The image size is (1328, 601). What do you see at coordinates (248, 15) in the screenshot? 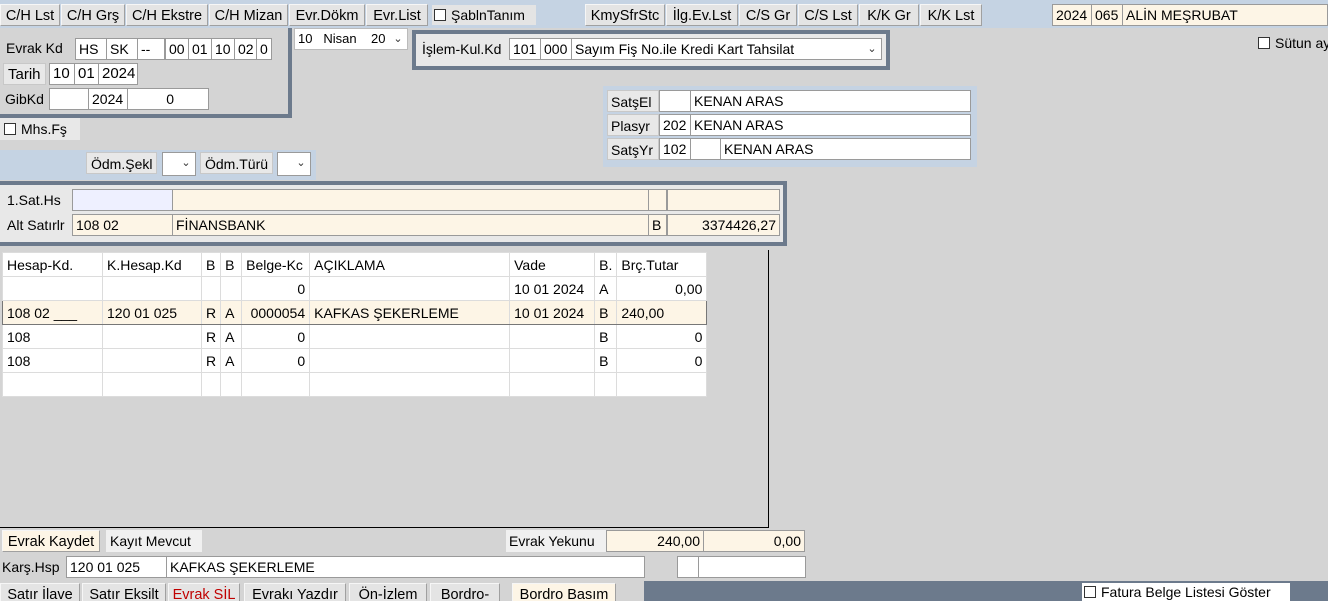
I see `ch-mizan-button: C/H Mizan` at bounding box center [248, 15].